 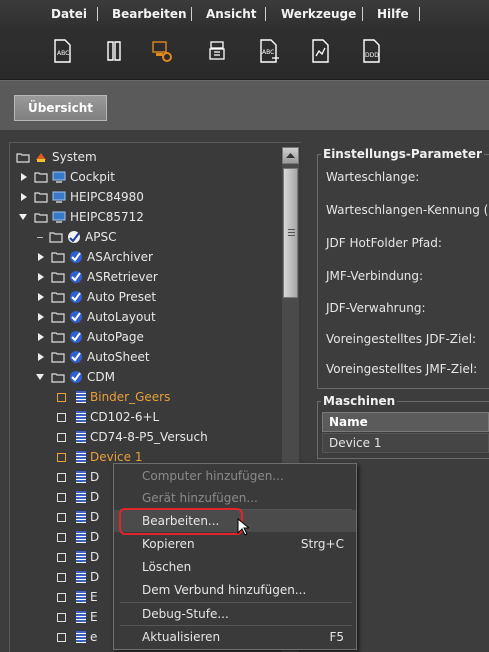 What do you see at coordinates (269, 51) in the screenshot?
I see `abc-arrow-icon: ABC` at bounding box center [269, 51].